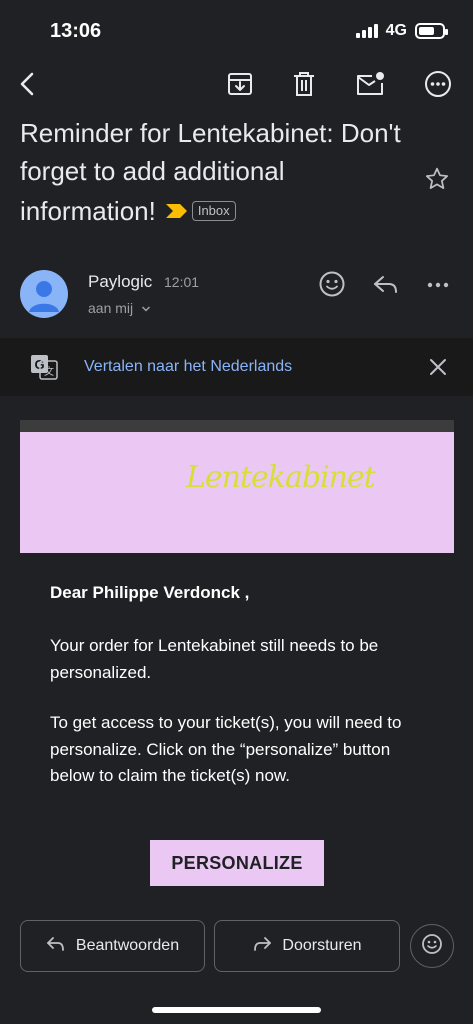  I want to click on forward-icon, so click(262, 946).